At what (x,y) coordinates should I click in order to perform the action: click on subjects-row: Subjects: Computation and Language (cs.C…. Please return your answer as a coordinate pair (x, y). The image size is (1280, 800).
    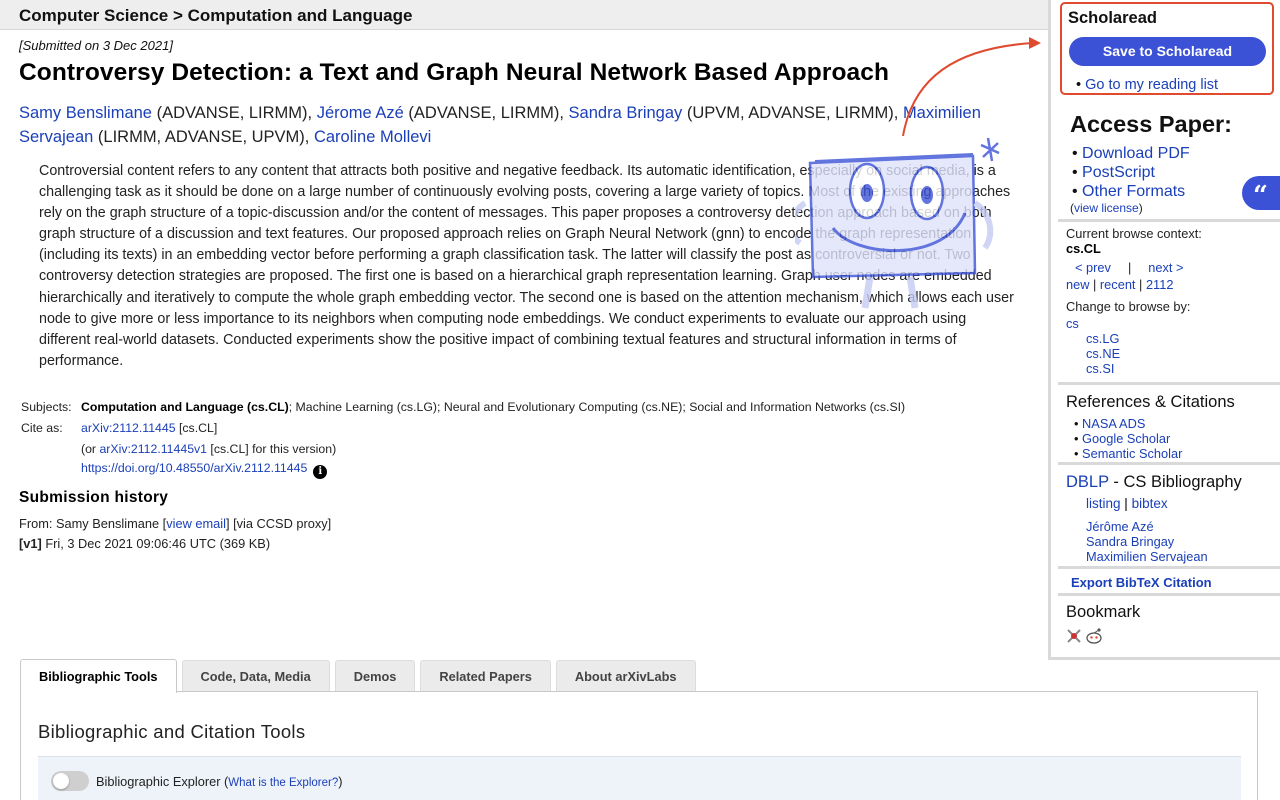
    Looking at the image, I should click on (463, 406).